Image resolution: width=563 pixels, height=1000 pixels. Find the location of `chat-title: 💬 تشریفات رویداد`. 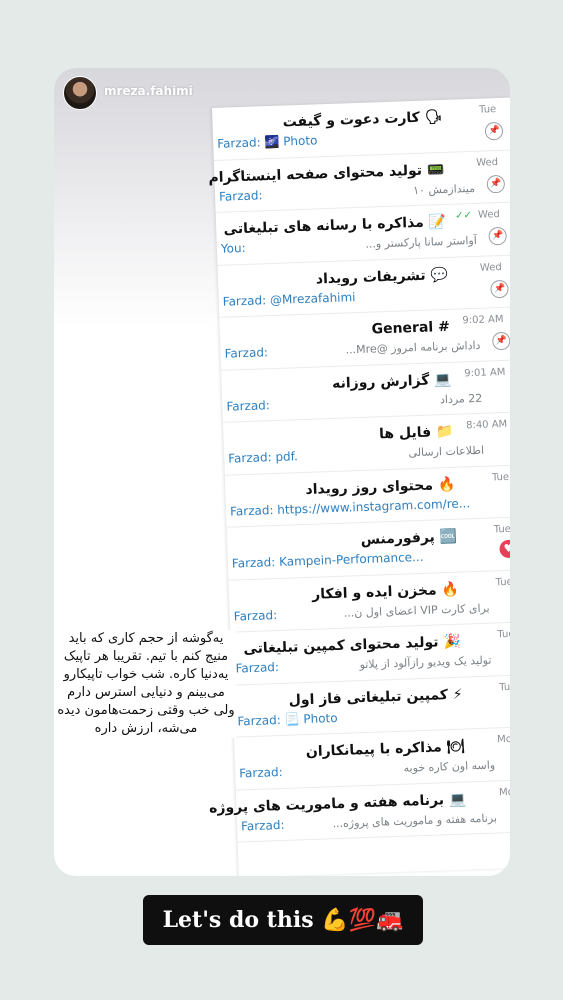

chat-title: 💬 تشریفات رویداد is located at coordinates (382, 276).